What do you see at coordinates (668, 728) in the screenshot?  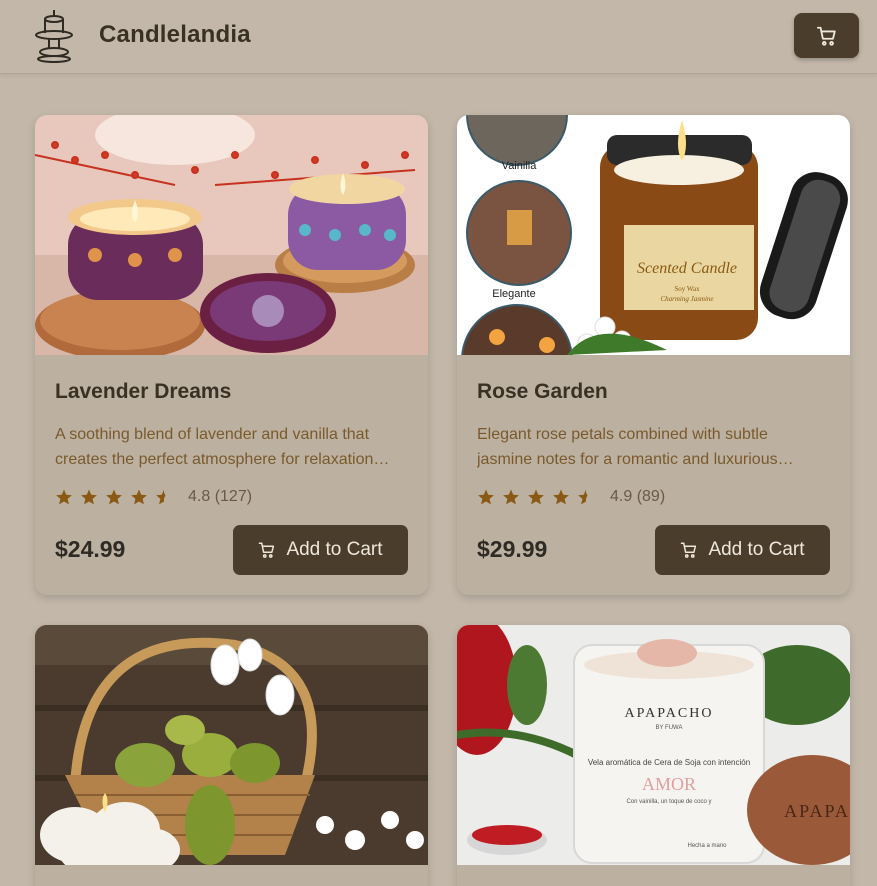 I see `img-sub-label: BY FUWA` at bounding box center [668, 728].